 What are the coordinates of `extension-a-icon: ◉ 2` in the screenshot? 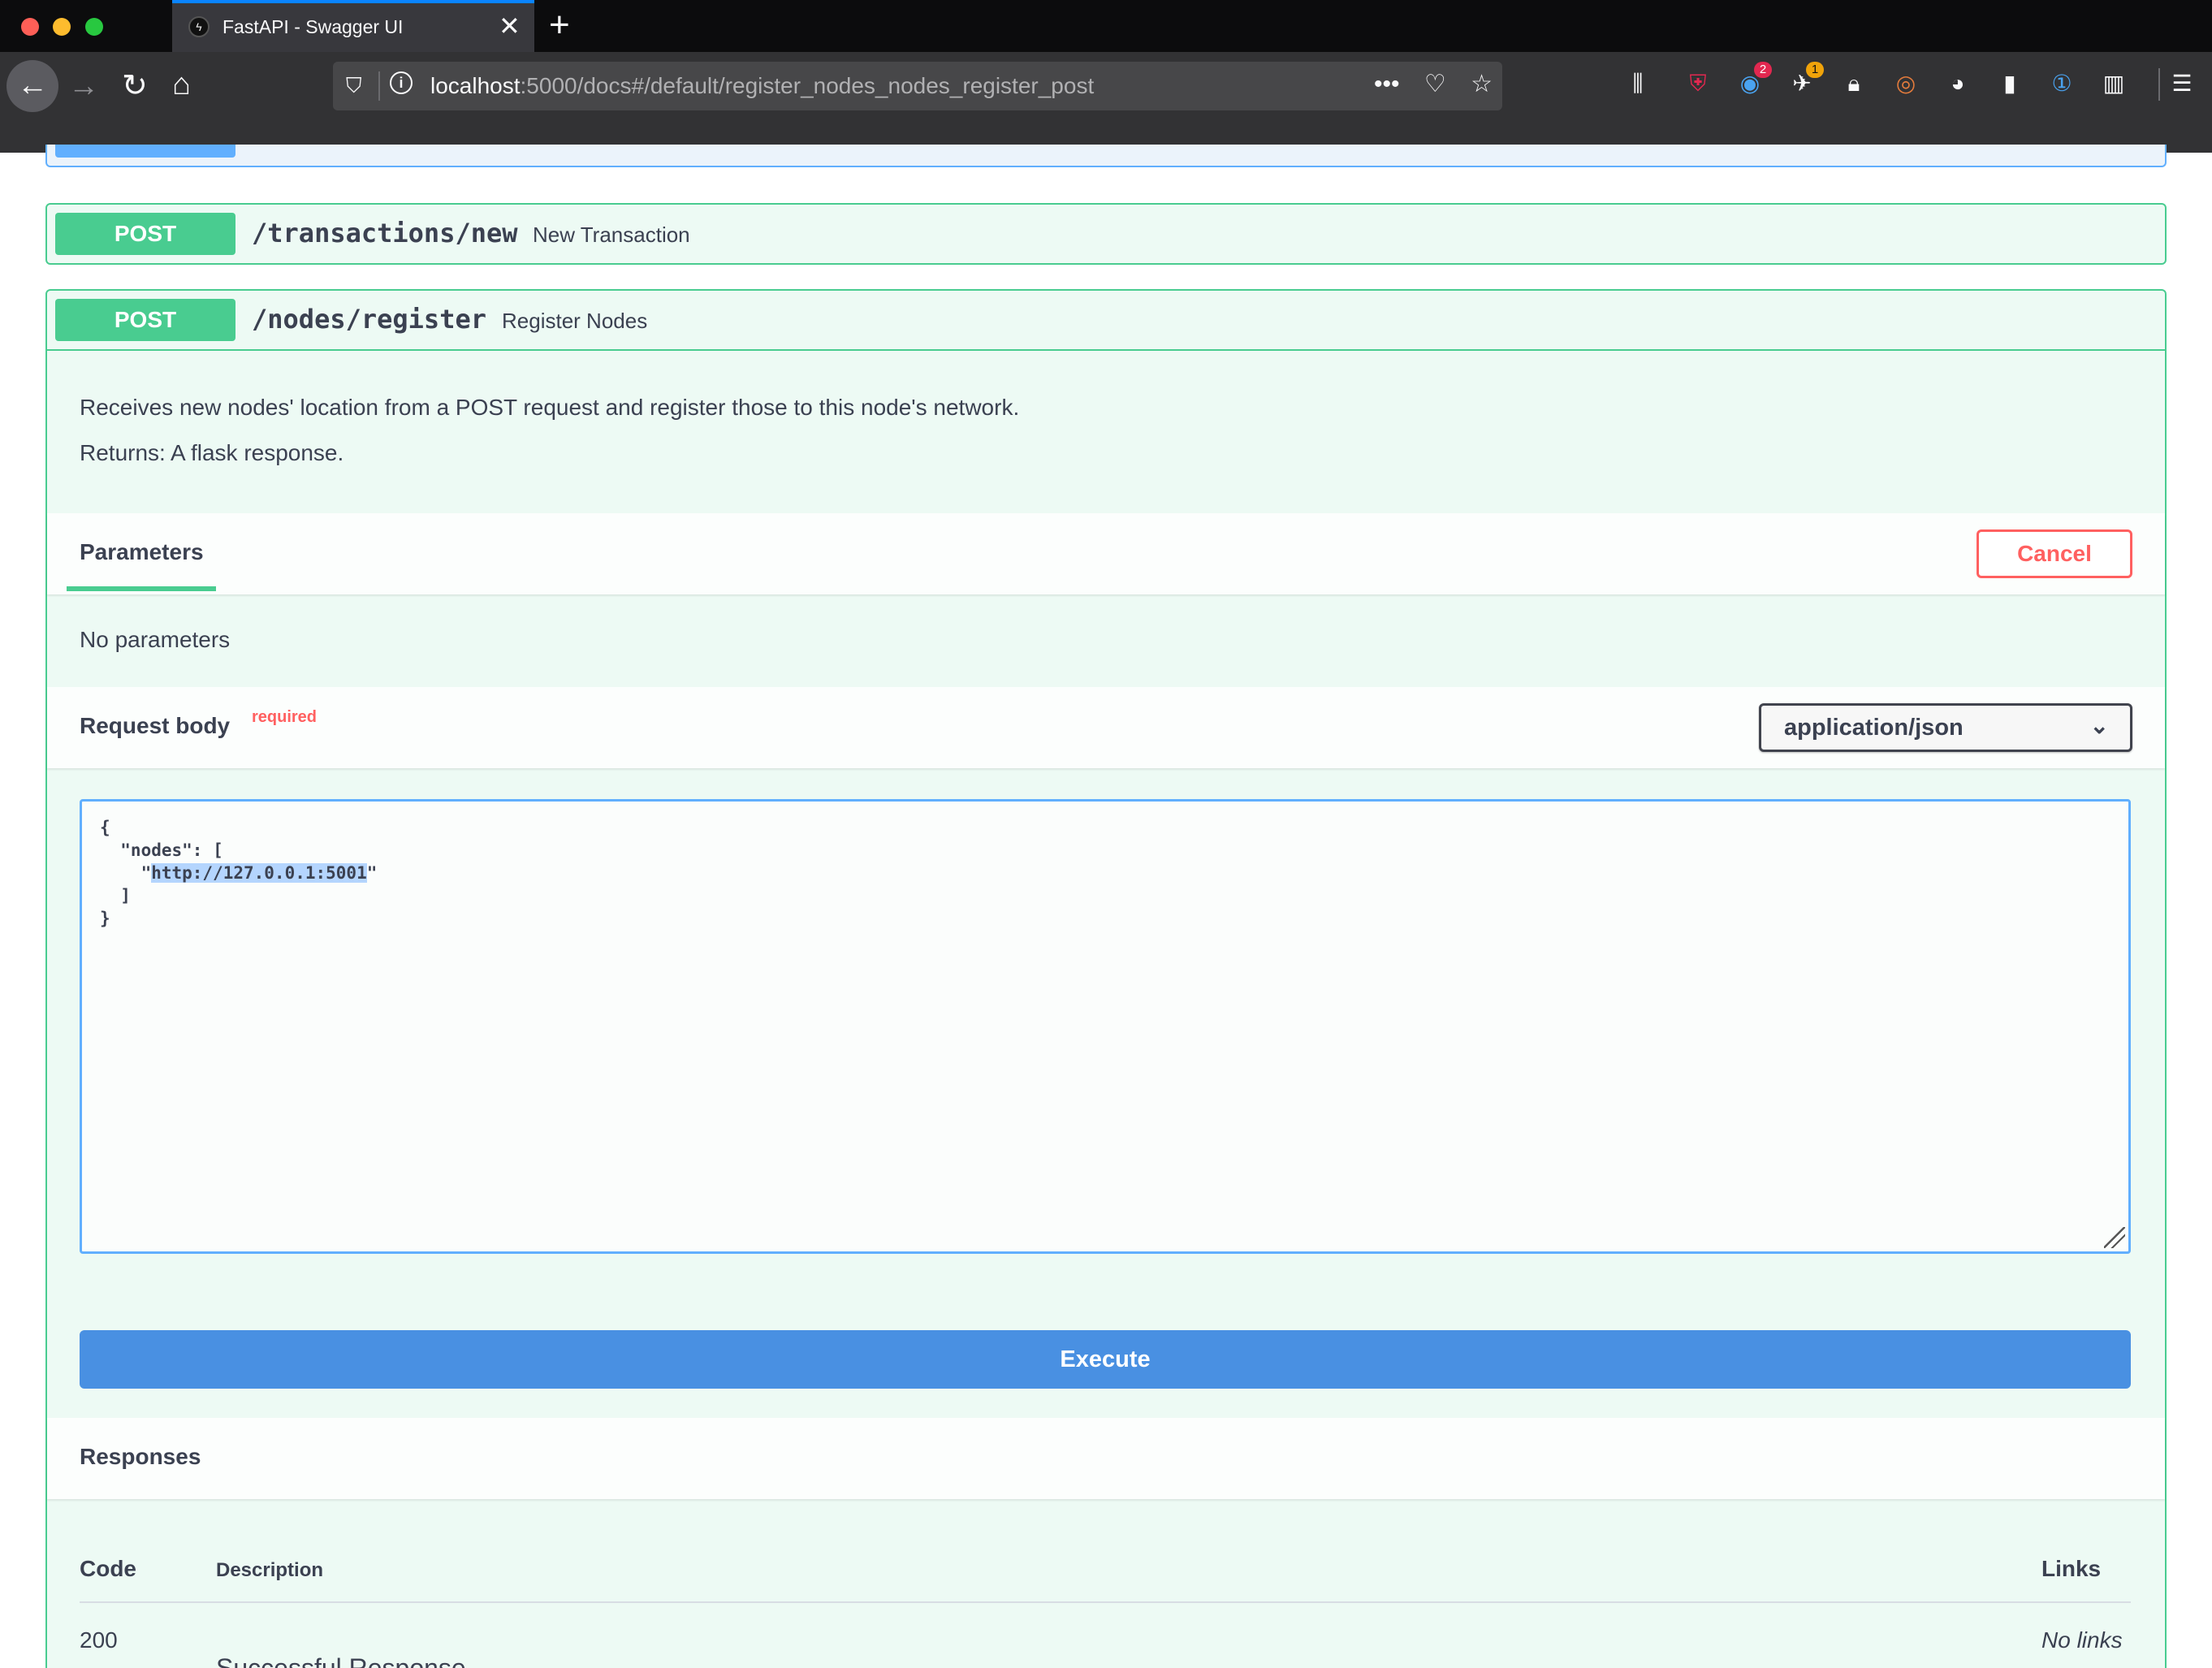 It's located at (1754, 79).